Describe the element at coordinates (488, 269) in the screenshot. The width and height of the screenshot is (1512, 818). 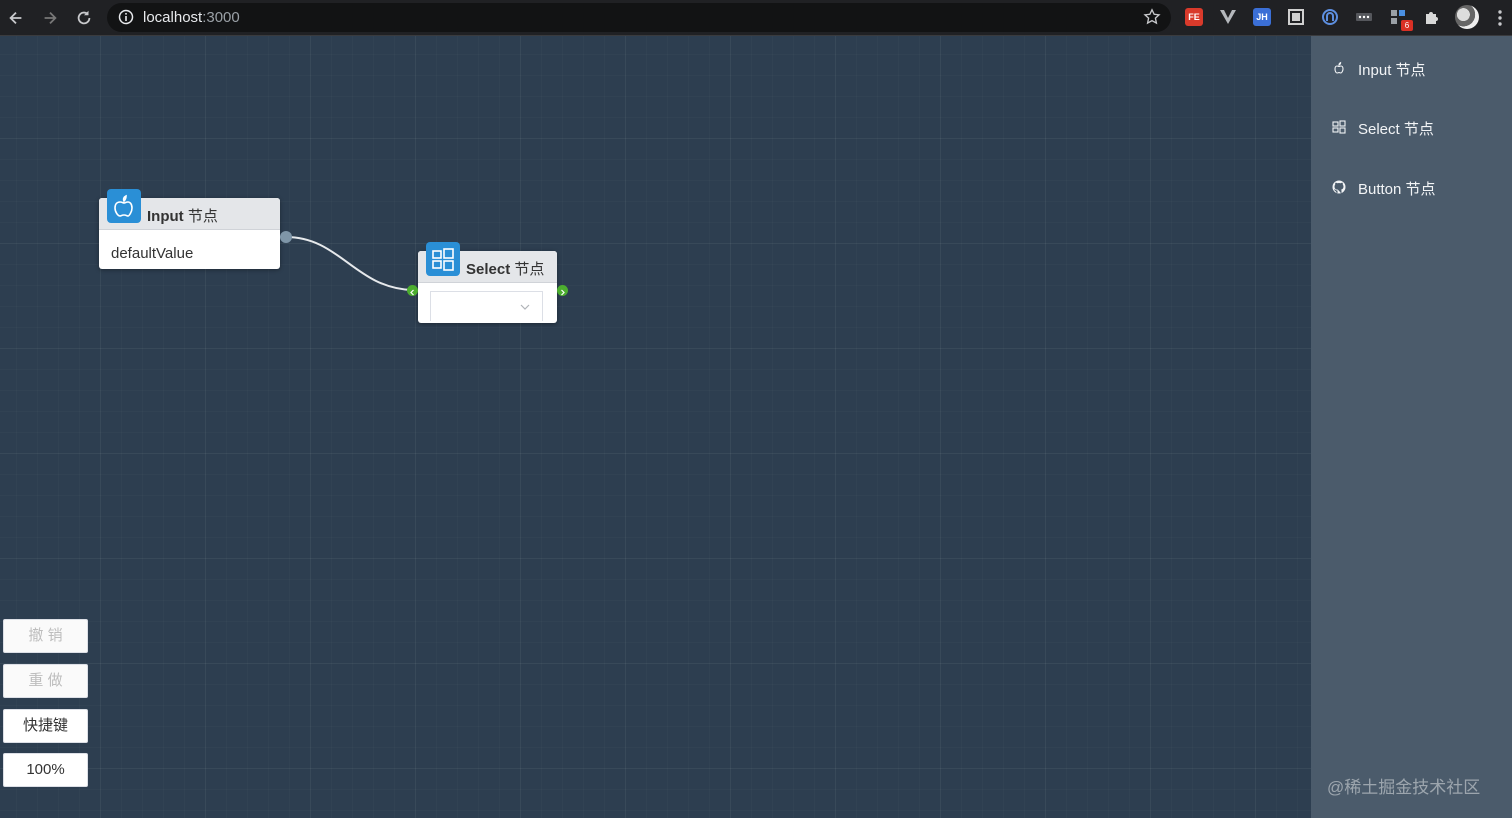
I see `select-node-title-en: Select` at that location.